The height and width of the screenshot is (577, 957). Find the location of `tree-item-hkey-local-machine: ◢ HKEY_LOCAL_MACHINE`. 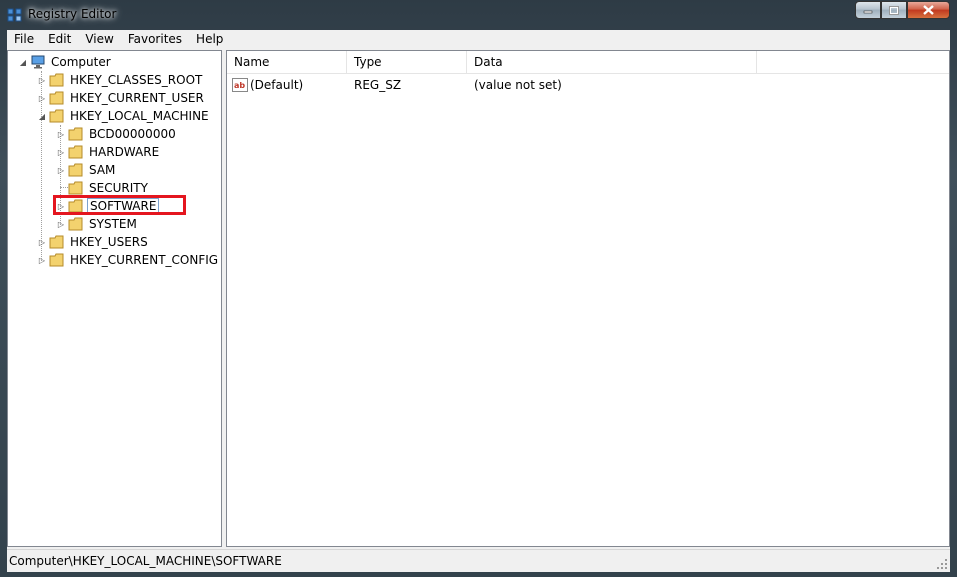

tree-item-hkey-local-machine: ◢ HKEY_LOCAL_MACHINE is located at coordinates (124, 116).